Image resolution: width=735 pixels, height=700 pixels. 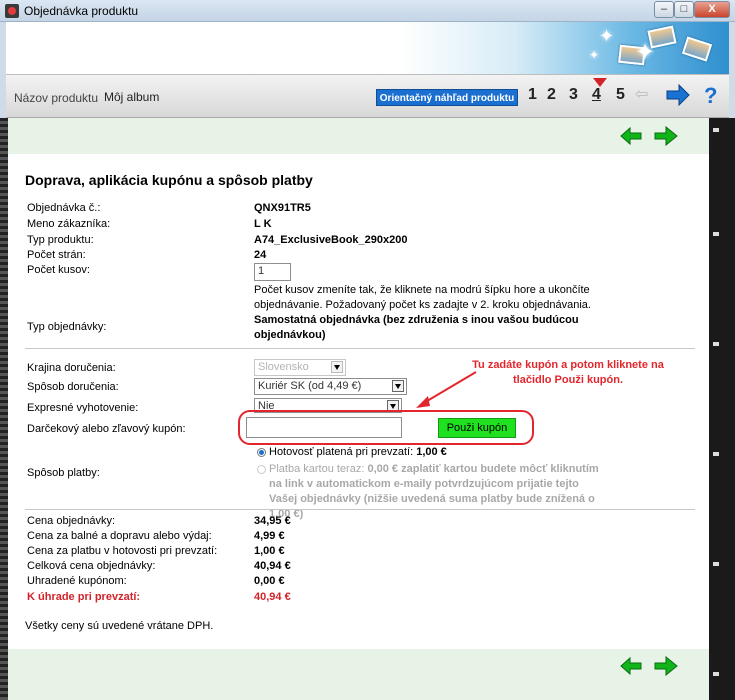 I want to click on minimize-button: –, so click(x=664, y=9).